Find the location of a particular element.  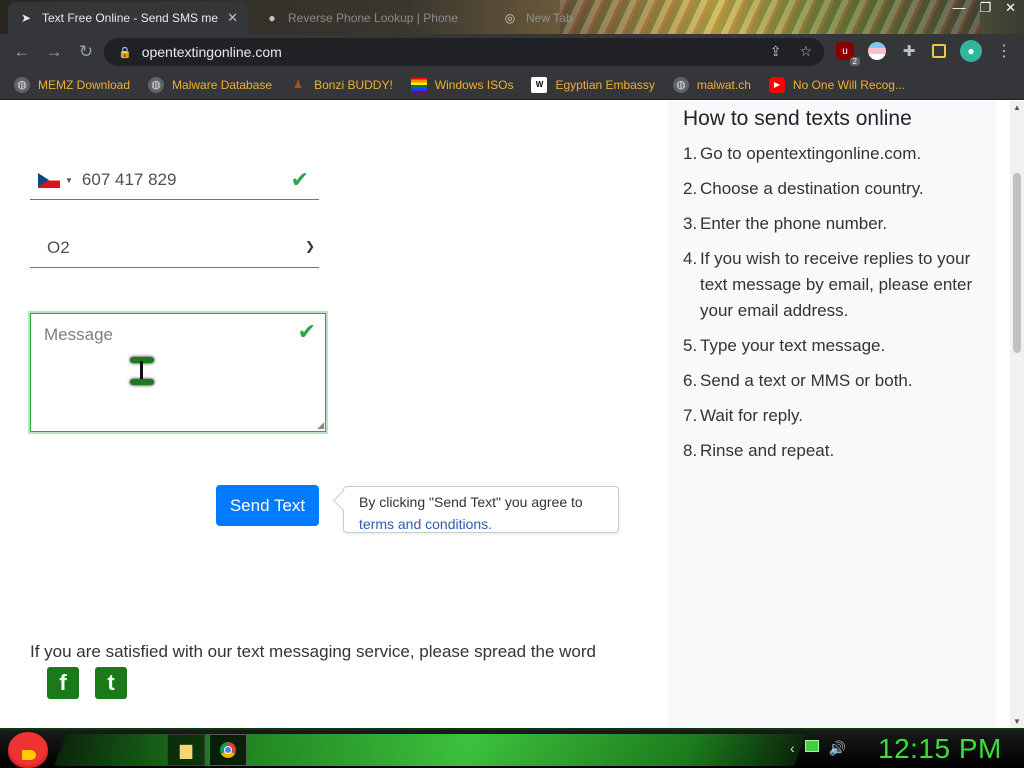

message-textarea: Message ✔ ◢ is located at coordinates (178, 372).